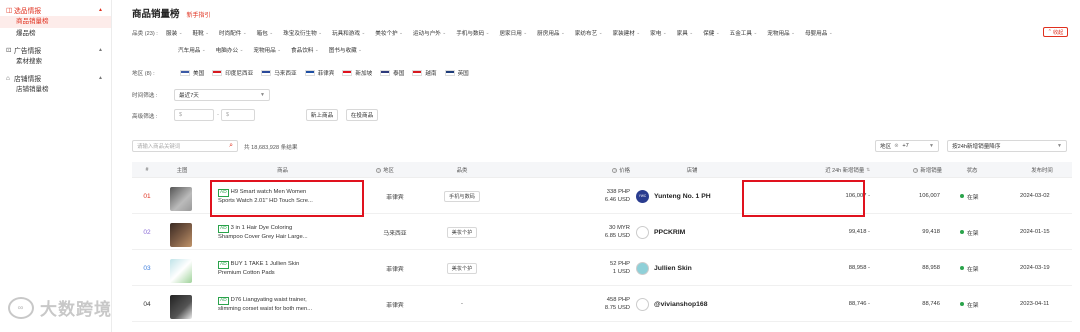 Image resolution: width=1080 pixels, height=332 pixels. I want to click on sidebar-group-ad-intel: ⊡ 广告情报 ▲, so click(55, 50).